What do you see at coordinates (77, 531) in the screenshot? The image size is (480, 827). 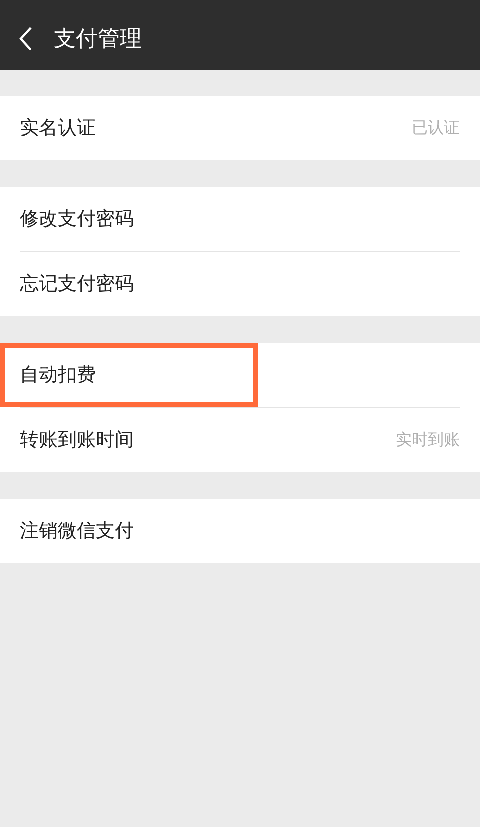 I see `row-label: 注销微信支付` at bounding box center [77, 531].